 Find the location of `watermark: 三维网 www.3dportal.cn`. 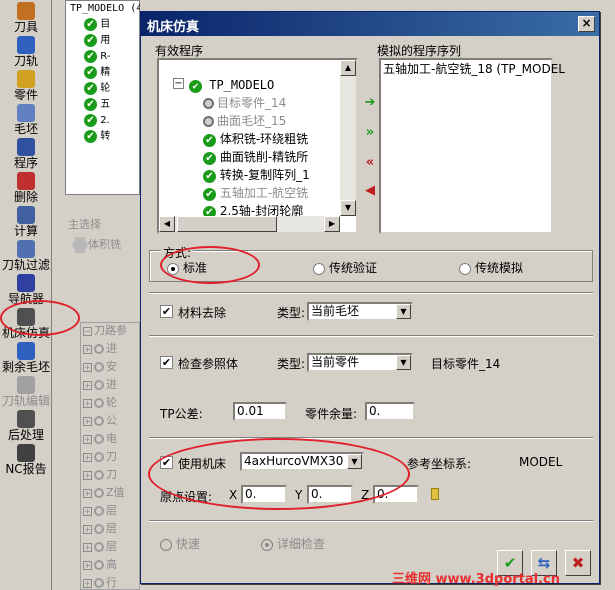

watermark: 三维网 www.3dportal.cn is located at coordinates (476, 579).